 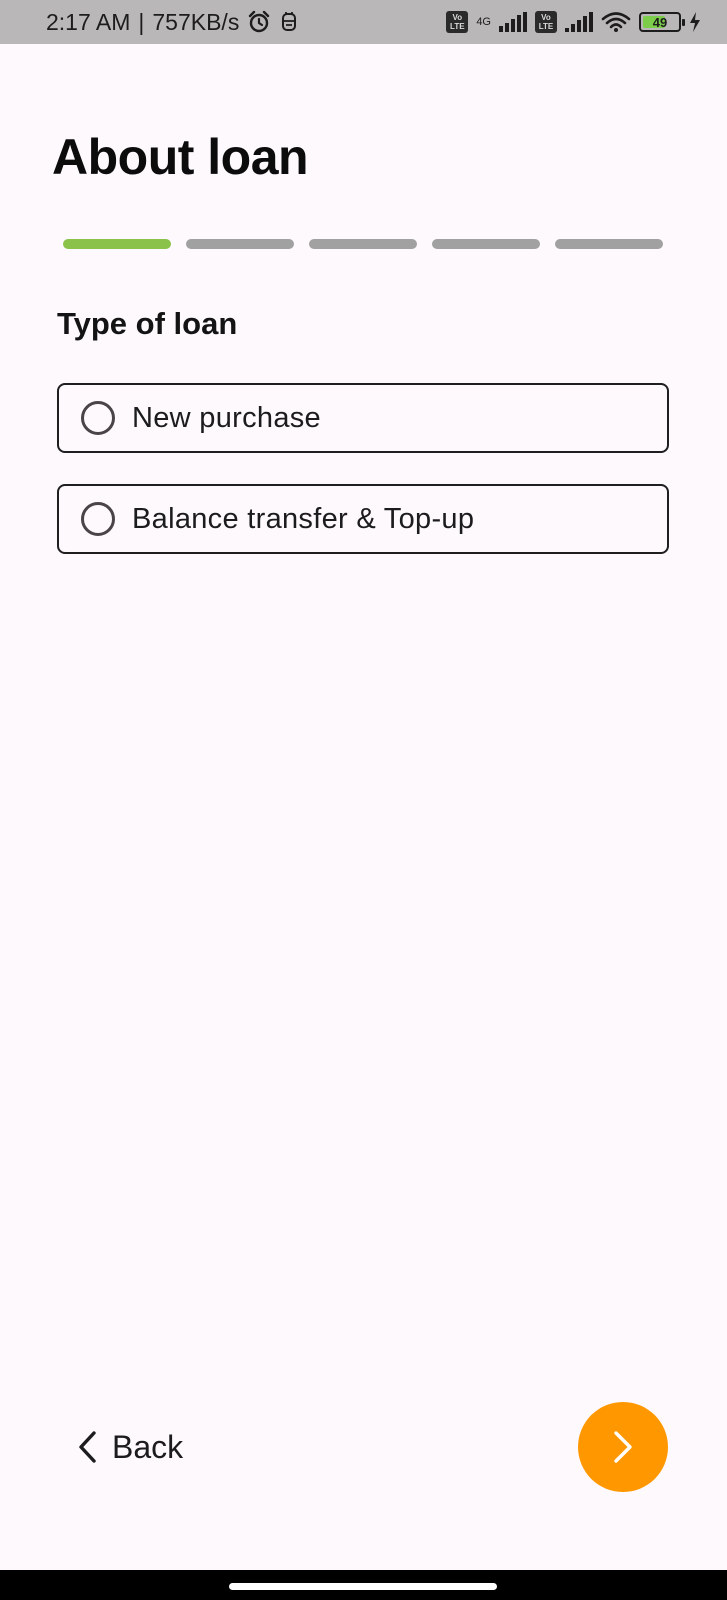 What do you see at coordinates (457, 22) in the screenshot?
I see `volte-icon: Vo LTE` at bounding box center [457, 22].